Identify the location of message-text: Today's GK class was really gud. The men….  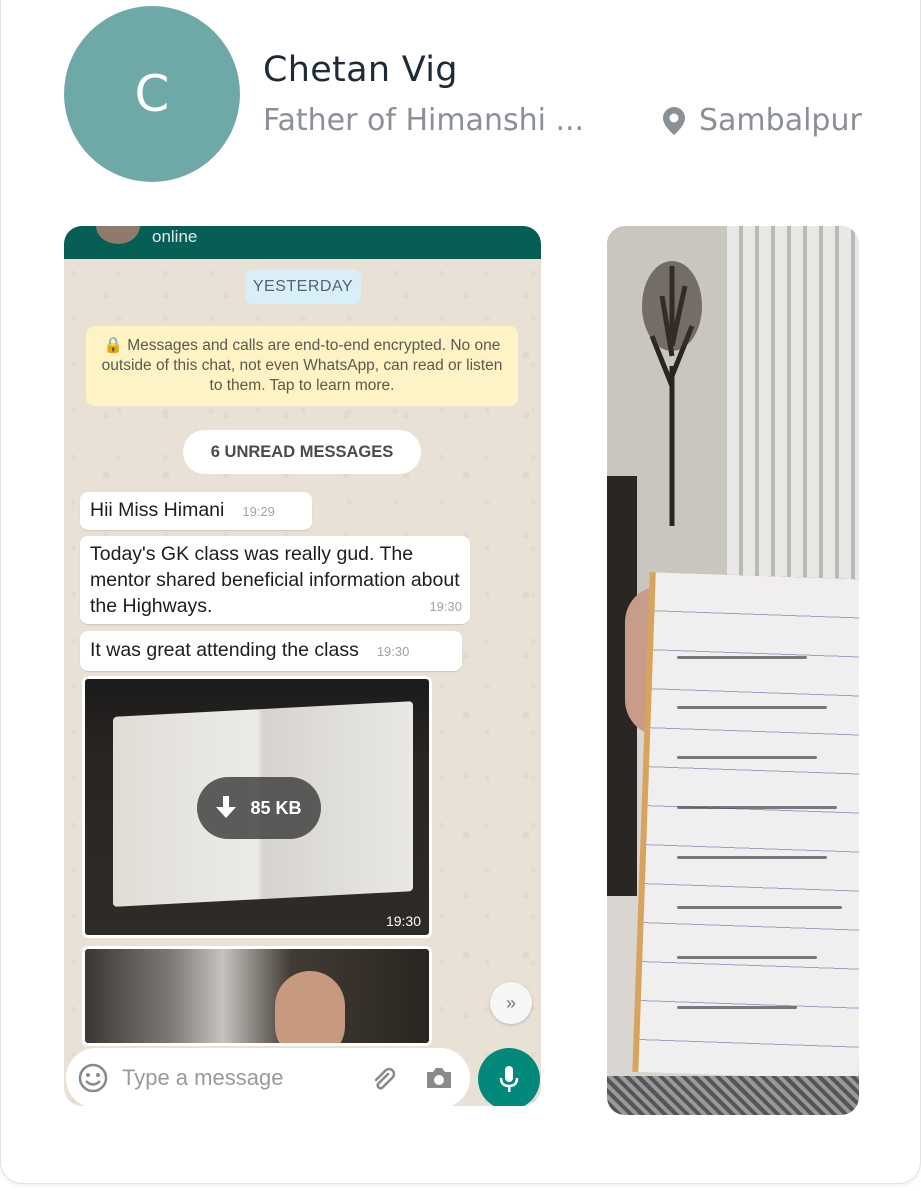
(275, 580).